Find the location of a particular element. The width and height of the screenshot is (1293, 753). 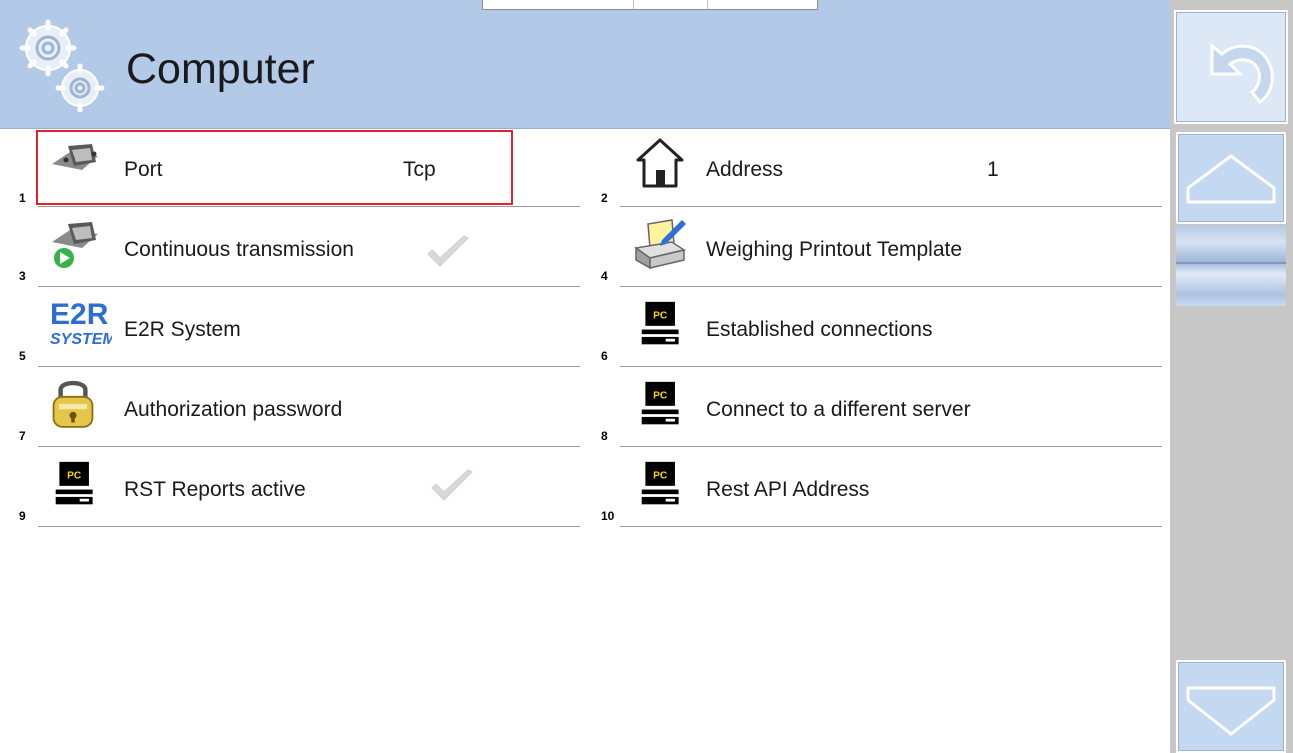

item-label: Address is located at coordinates (745, 169).